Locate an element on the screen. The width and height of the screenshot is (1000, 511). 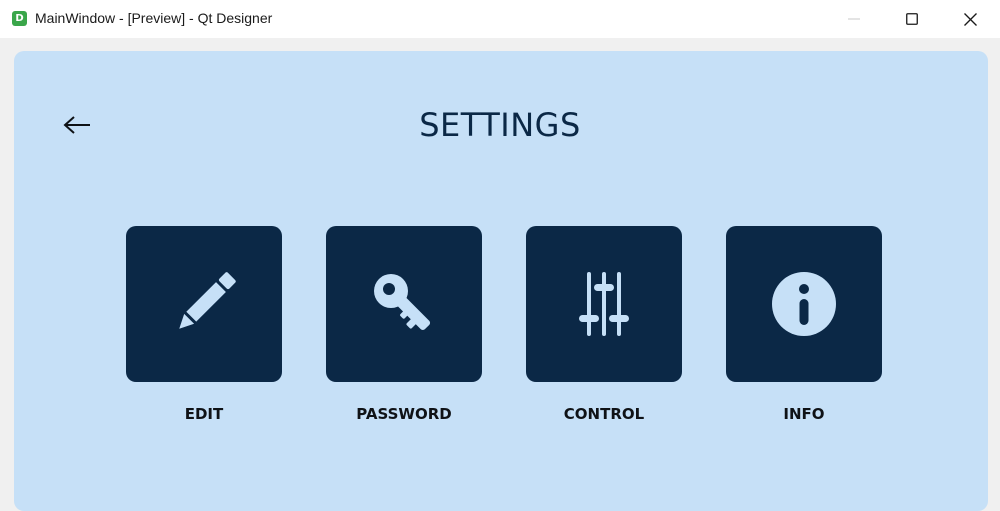
close-button is located at coordinates (970, 19).